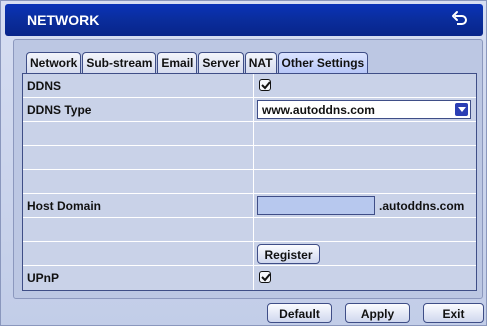 The width and height of the screenshot is (487, 326). I want to click on ddns-checkbox, so click(265, 85).